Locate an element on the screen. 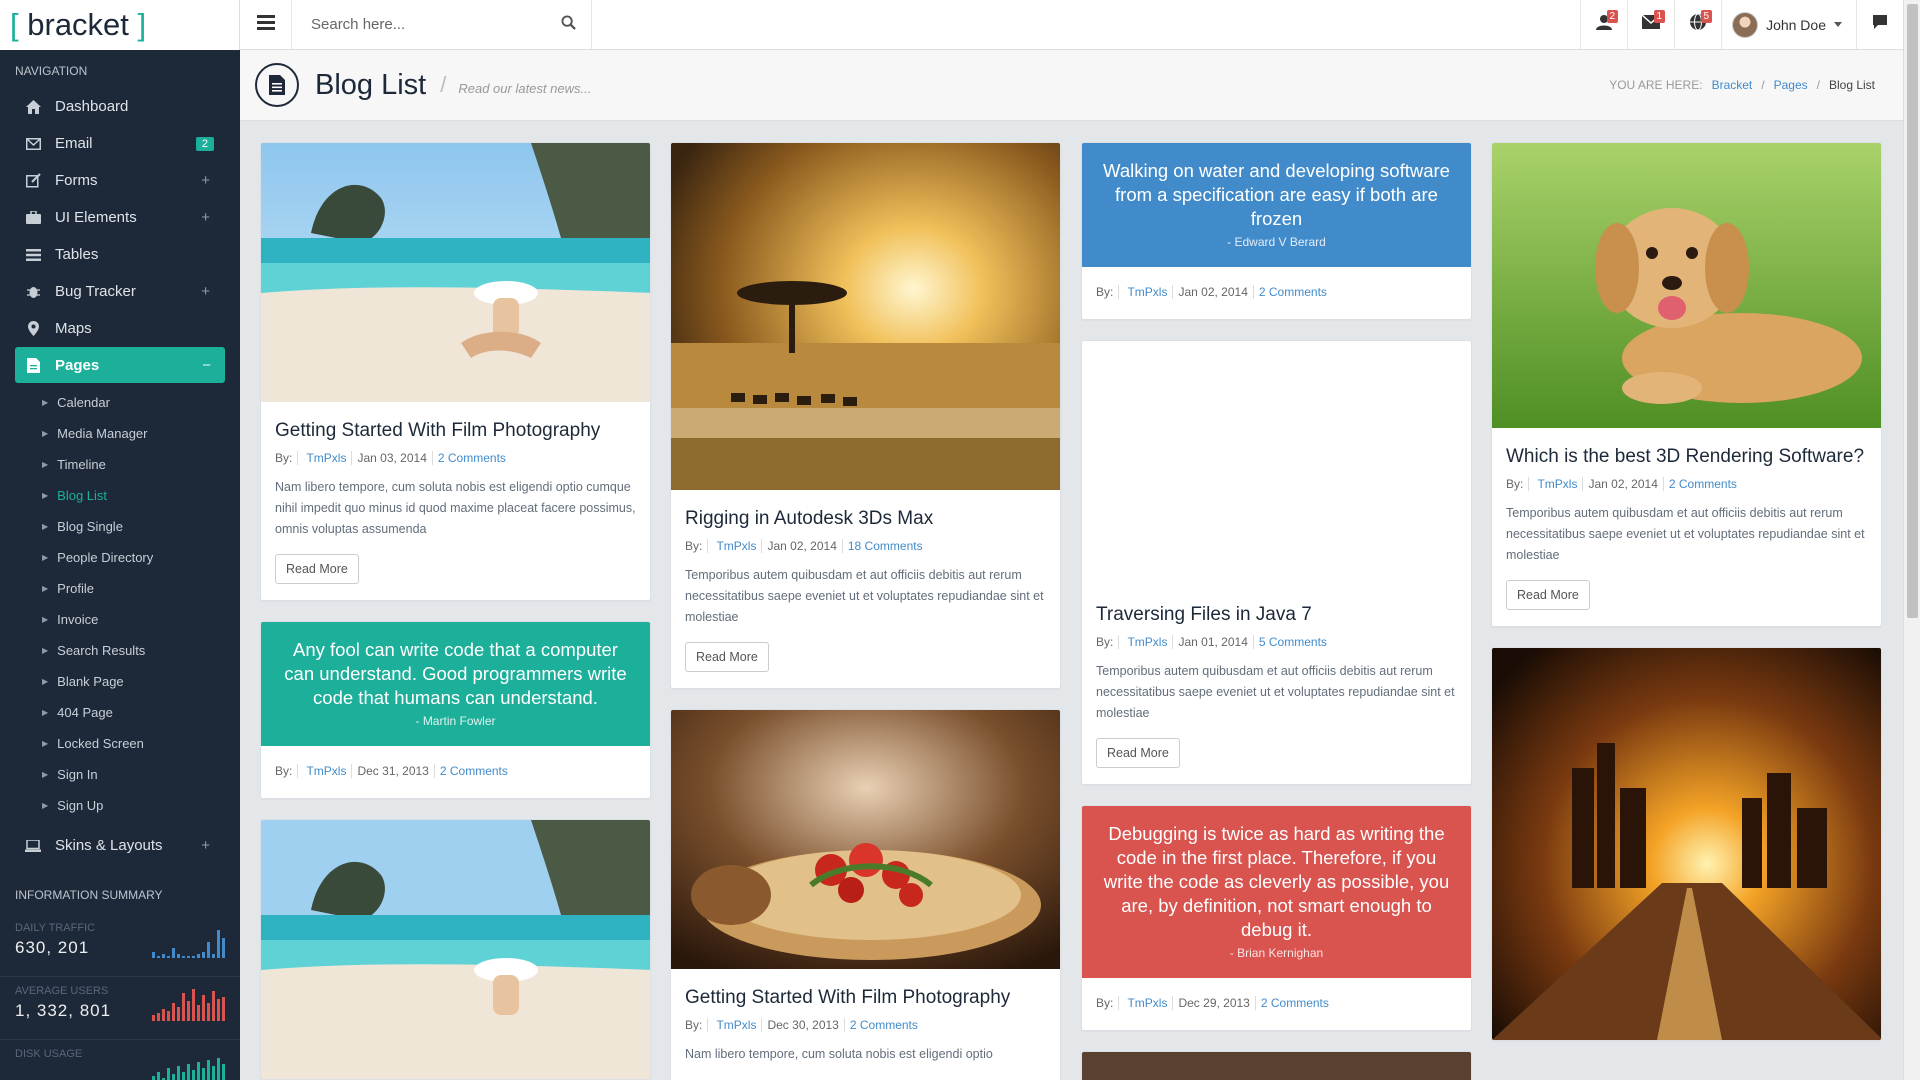 This screenshot has width=1920, height=1080. sidebar-item-maps: Maps is located at coordinates (120, 328).